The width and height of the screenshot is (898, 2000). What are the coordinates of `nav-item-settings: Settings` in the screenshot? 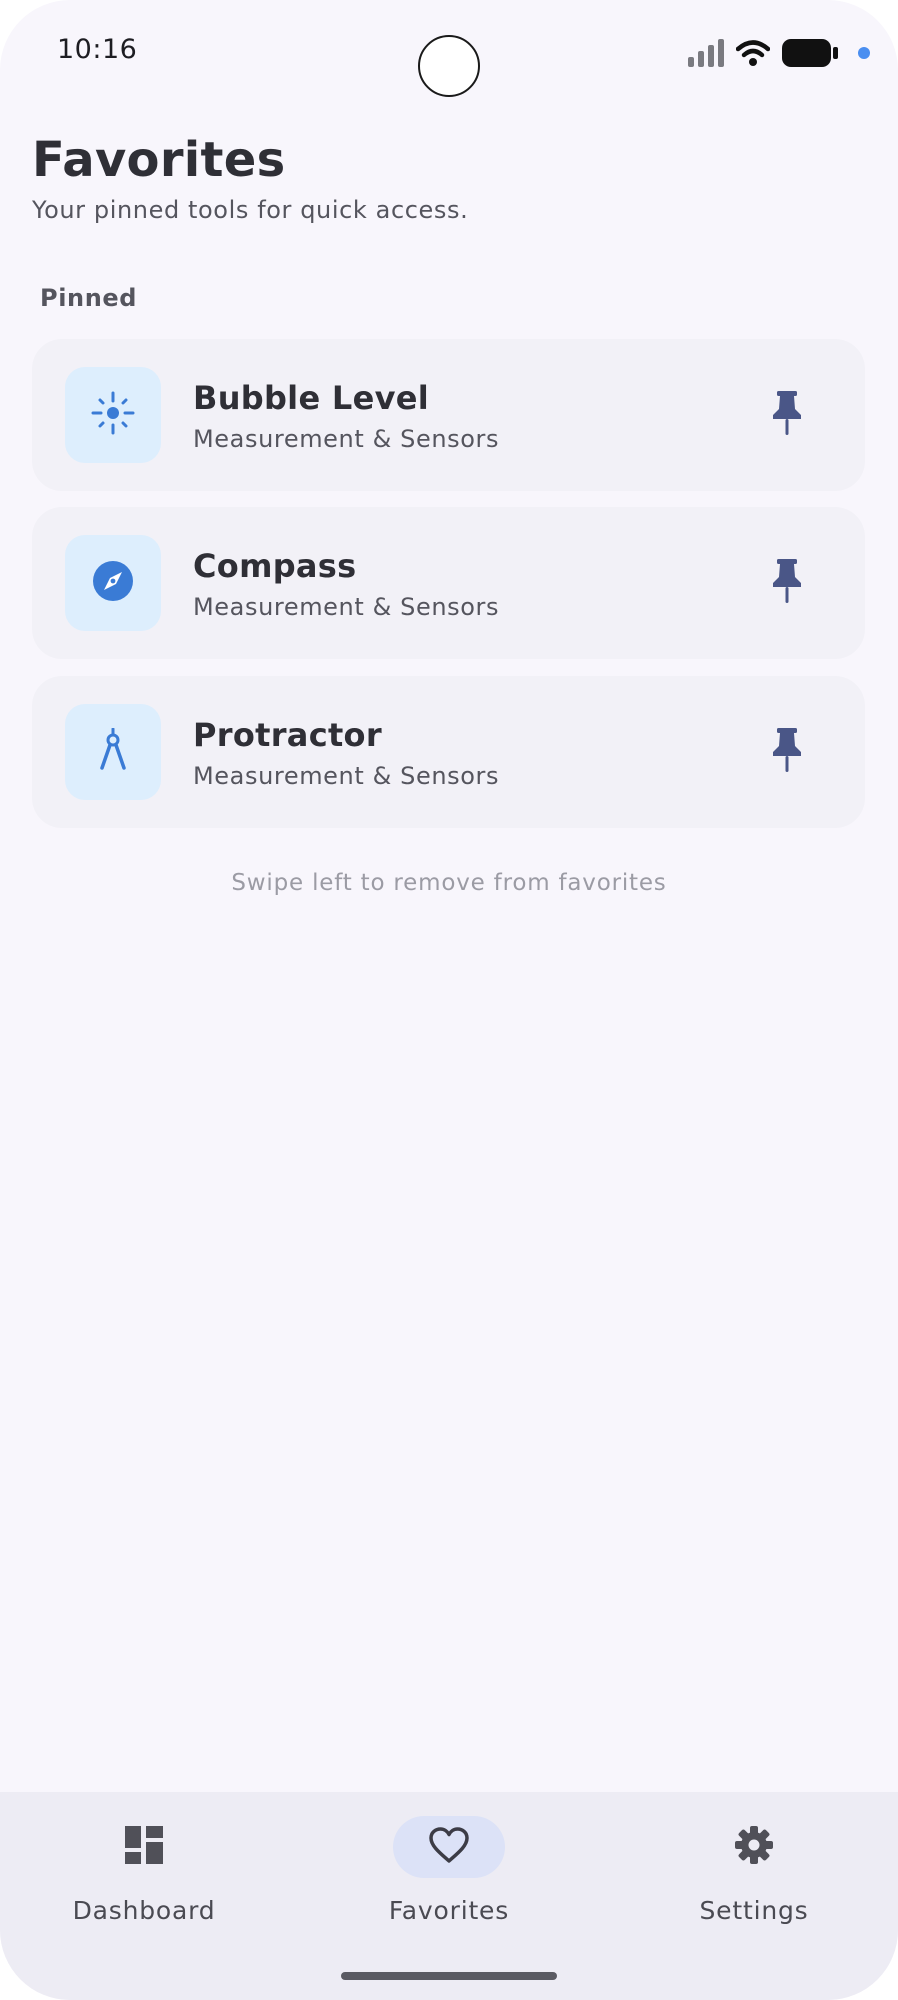 It's located at (754, 1876).